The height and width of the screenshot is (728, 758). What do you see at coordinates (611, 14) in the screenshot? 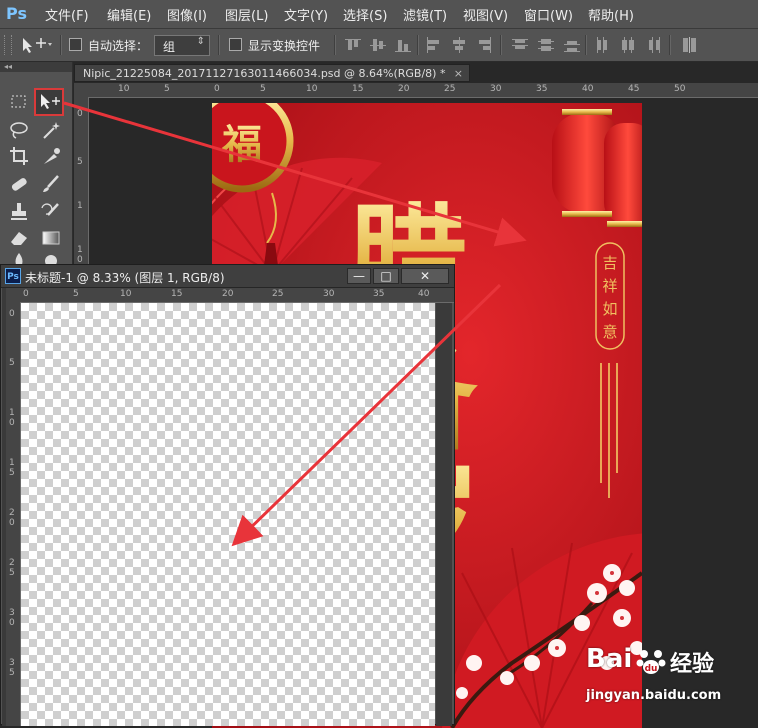
I see `menu-help: 帮助(H)` at bounding box center [611, 14].